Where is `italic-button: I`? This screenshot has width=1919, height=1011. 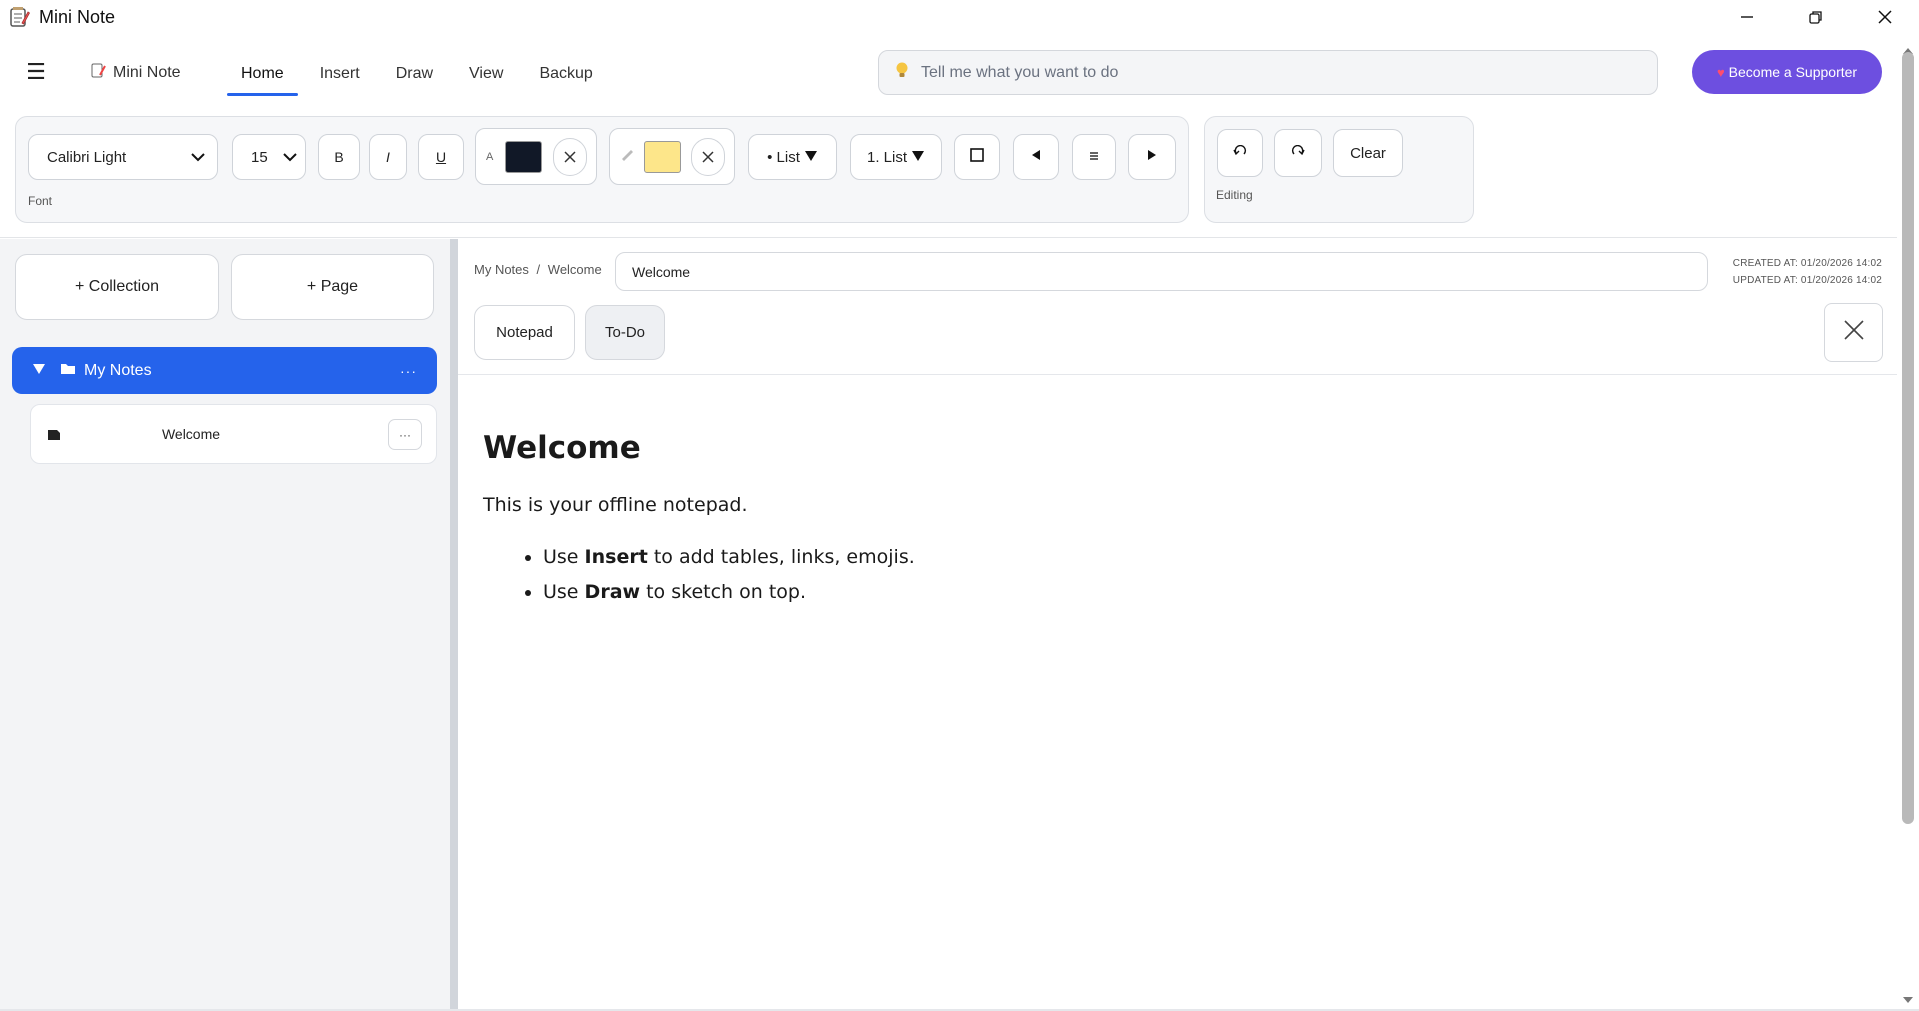 italic-button: I is located at coordinates (388, 157).